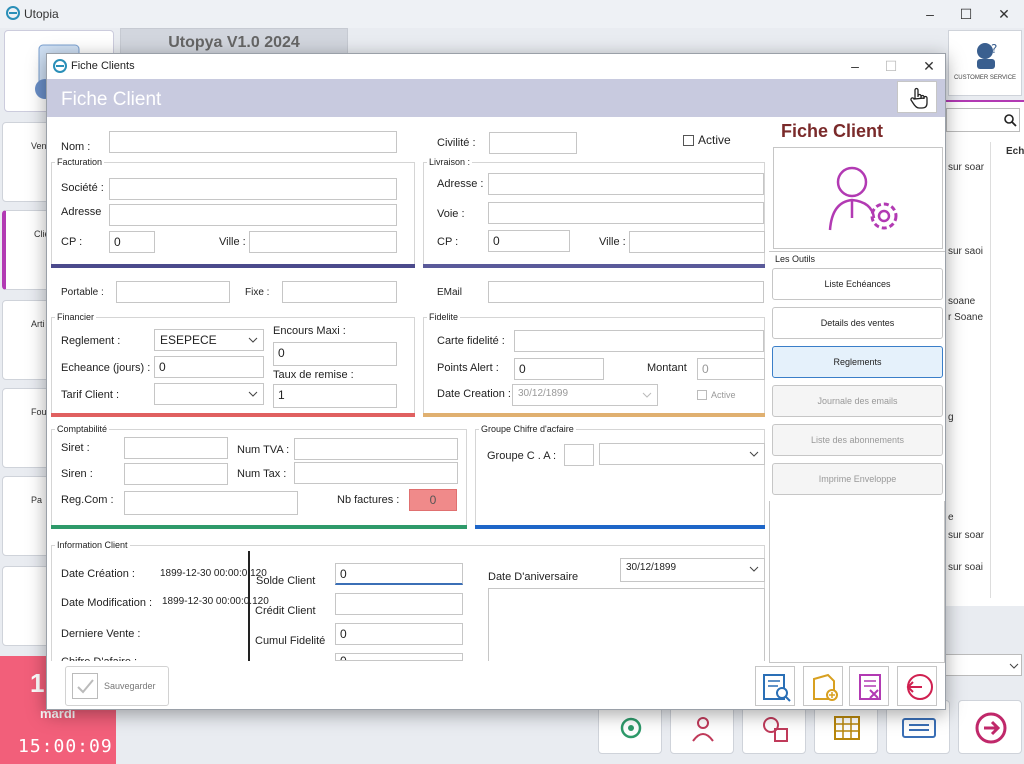 The image size is (1024, 764). What do you see at coordinates (286, 581) in the screenshot?
I see `solde-client-label: Solde Client` at bounding box center [286, 581].